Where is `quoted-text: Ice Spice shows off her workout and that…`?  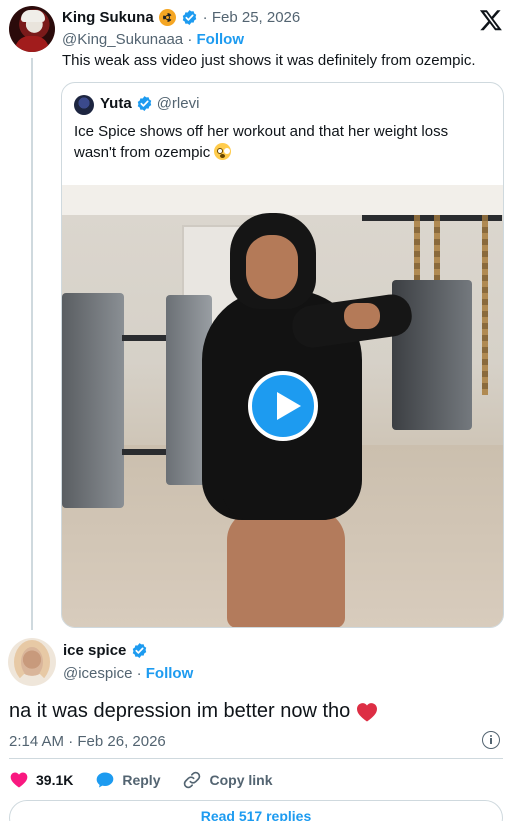
quoted-text: Ice Spice shows off her workout and that… is located at coordinates (261, 142).